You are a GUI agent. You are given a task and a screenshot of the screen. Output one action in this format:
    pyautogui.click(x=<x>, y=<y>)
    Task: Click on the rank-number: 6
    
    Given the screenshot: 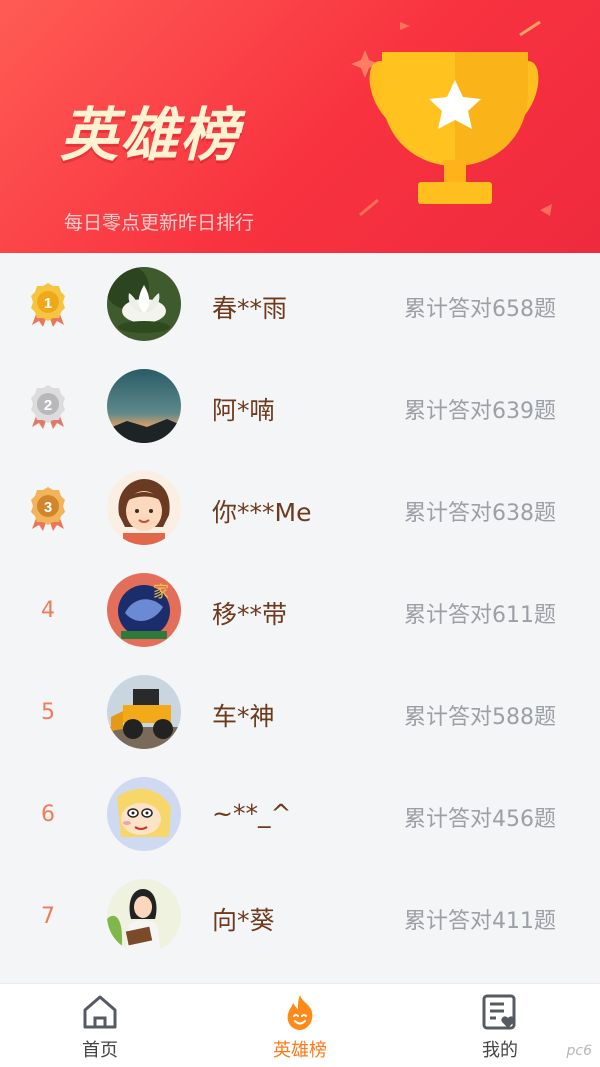 What is the action you would take?
    pyautogui.click(x=48, y=814)
    